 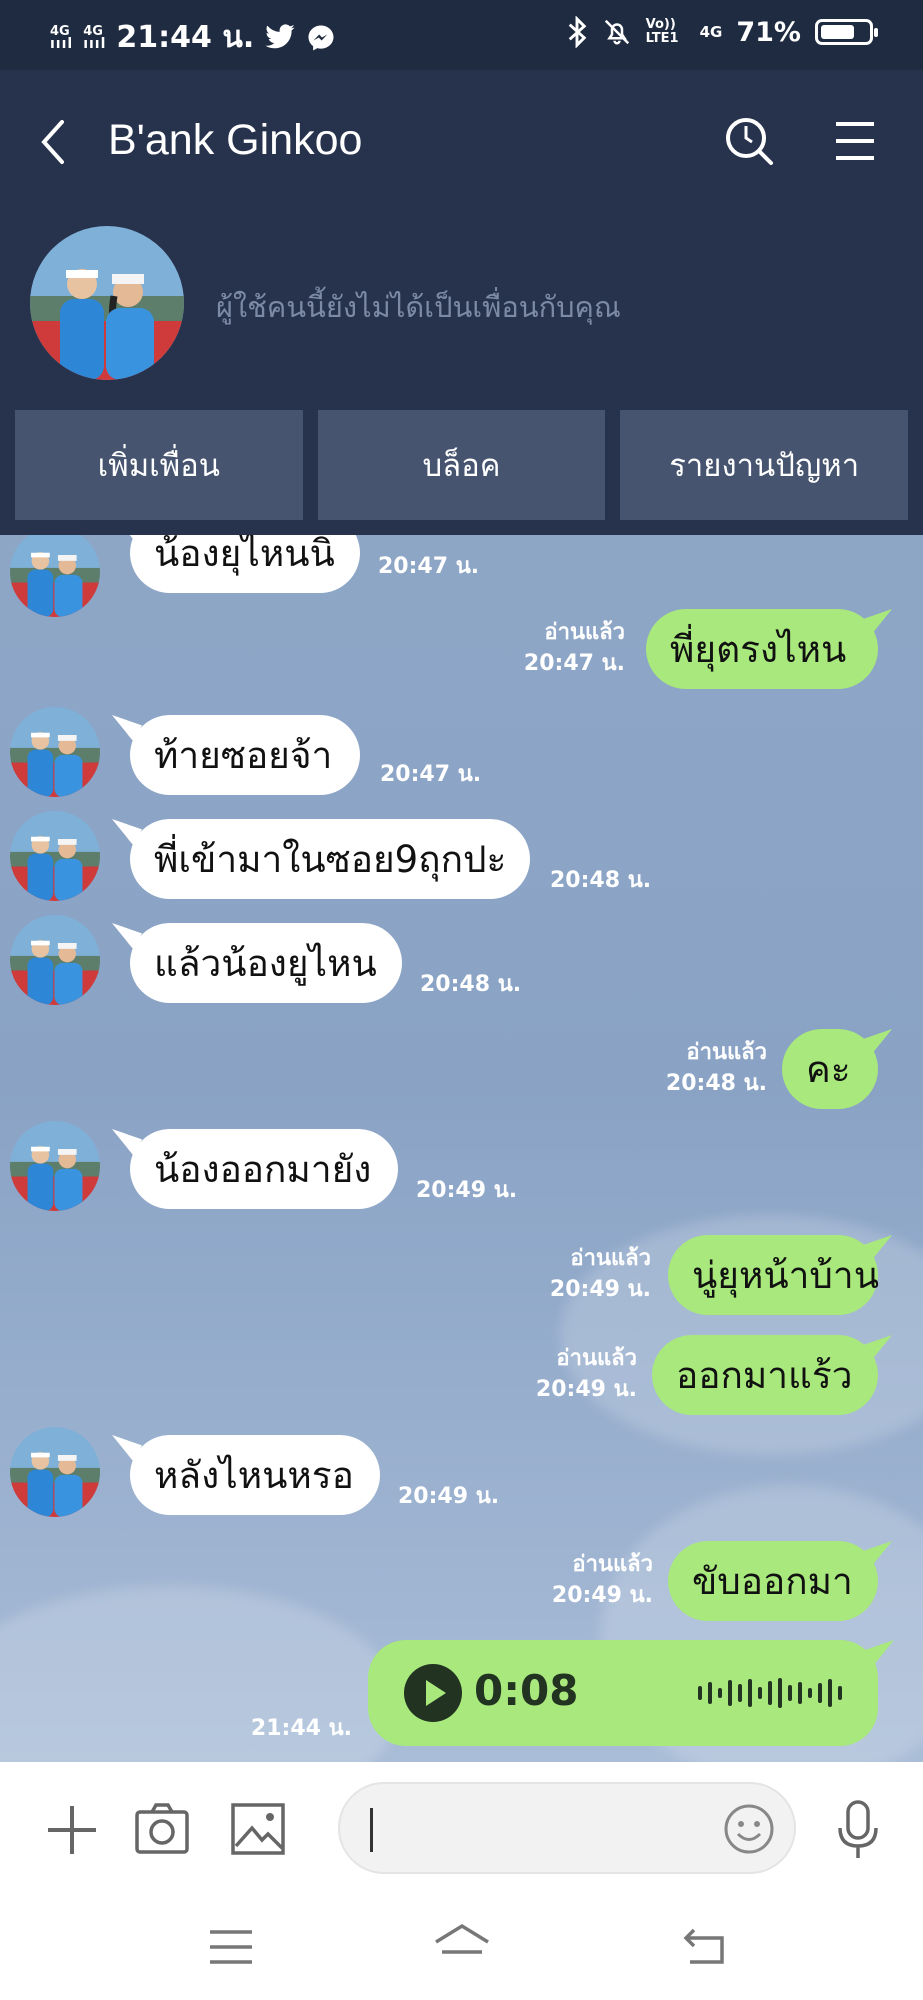 What do you see at coordinates (462, 1944) in the screenshot?
I see `home-icon` at bounding box center [462, 1944].